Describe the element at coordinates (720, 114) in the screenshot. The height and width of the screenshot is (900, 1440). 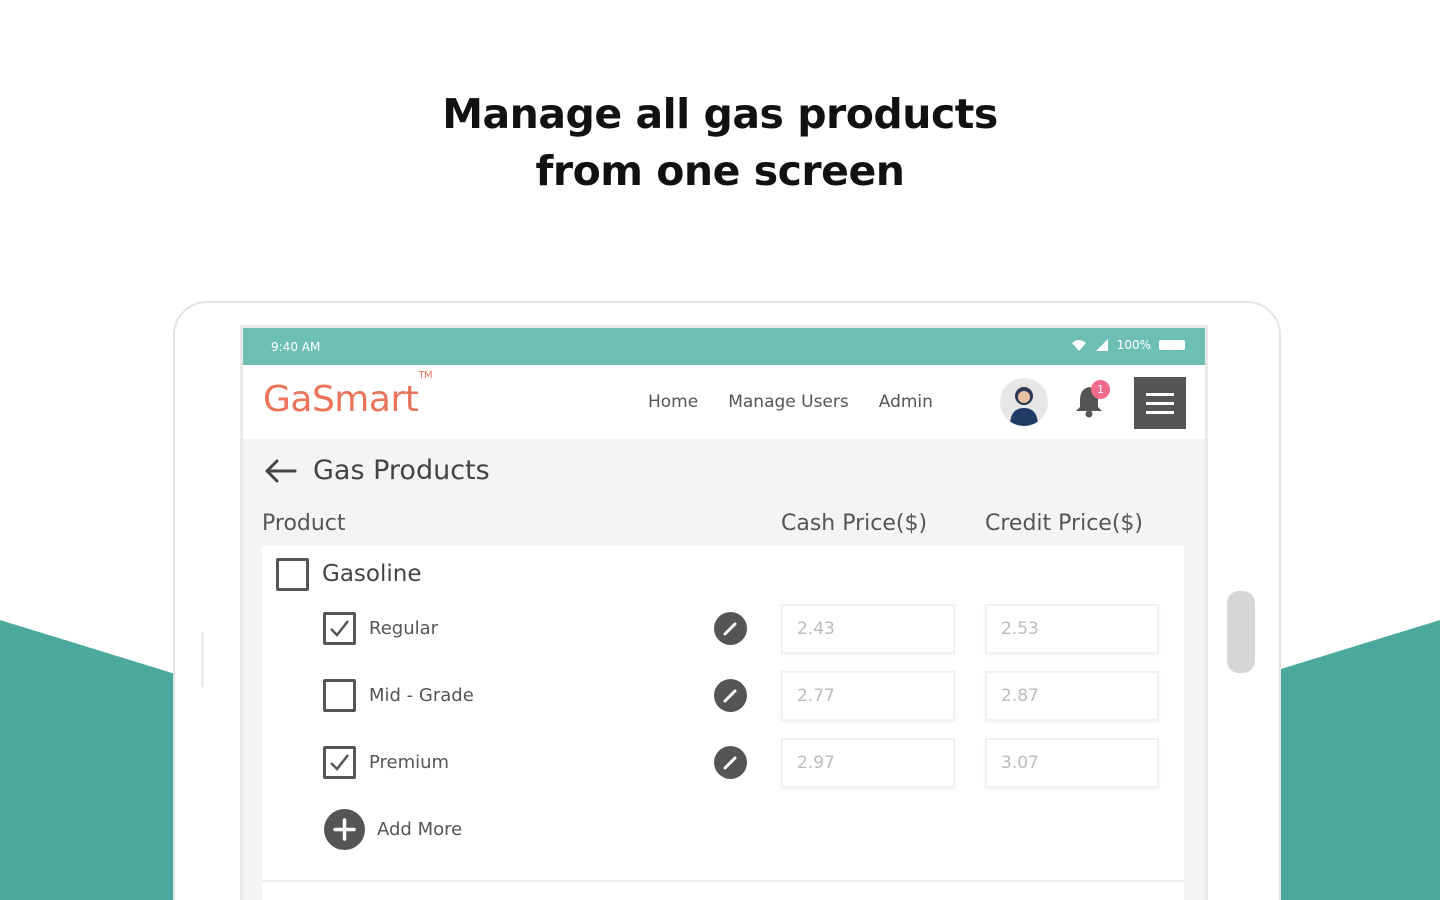
I see `headline-line-1: Manage all gas products` at that location.